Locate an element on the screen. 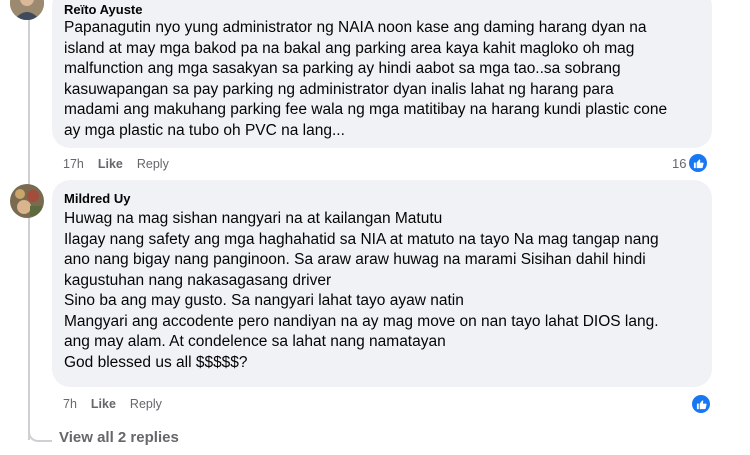  view-replies-link: View all 2 replies is located at coordinates (119, 437).